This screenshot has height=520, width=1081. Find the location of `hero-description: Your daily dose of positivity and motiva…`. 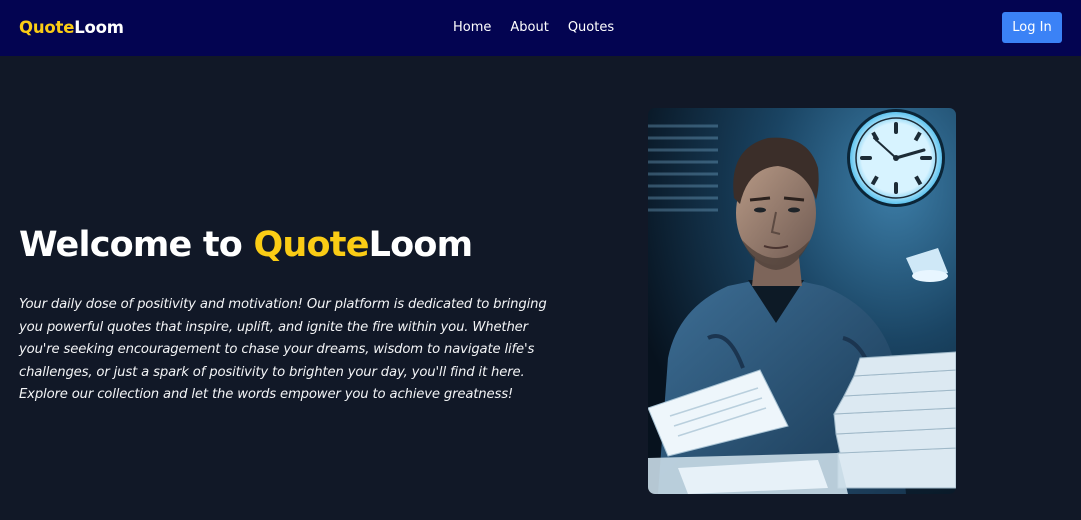

hero-description: Your daily dose of positivity and motiva… is located at coordinates (283, 349).